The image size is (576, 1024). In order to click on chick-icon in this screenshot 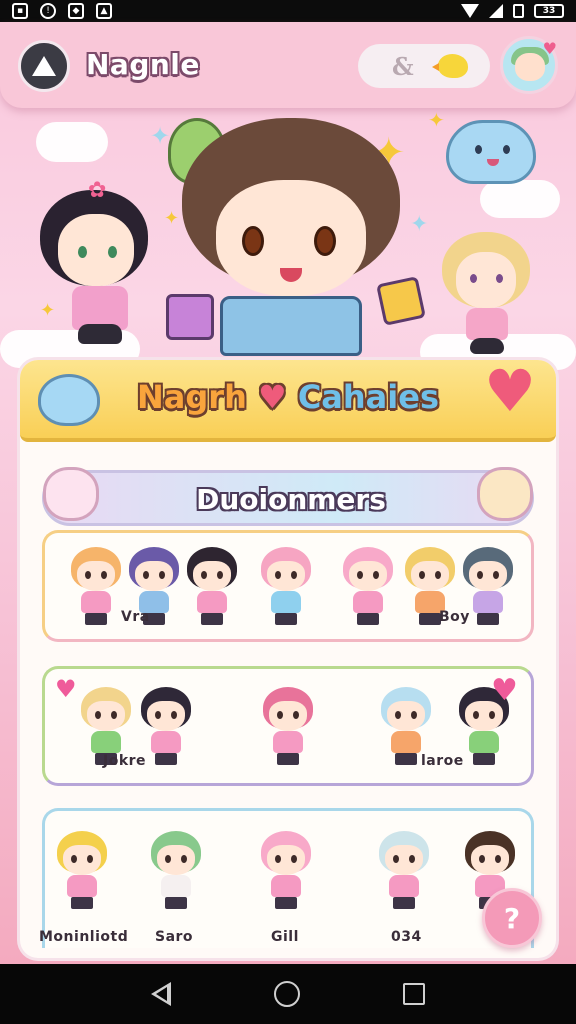, I will do `click(449, 66)`.